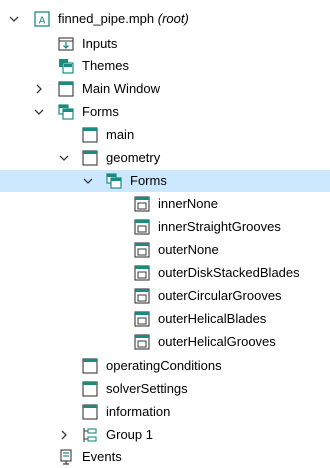 This screenshot has height=468, width=330. Describe the element at coordinates (220, 295) in the screenshot. I see `tree-label: outerCircularGrooves` at that location.